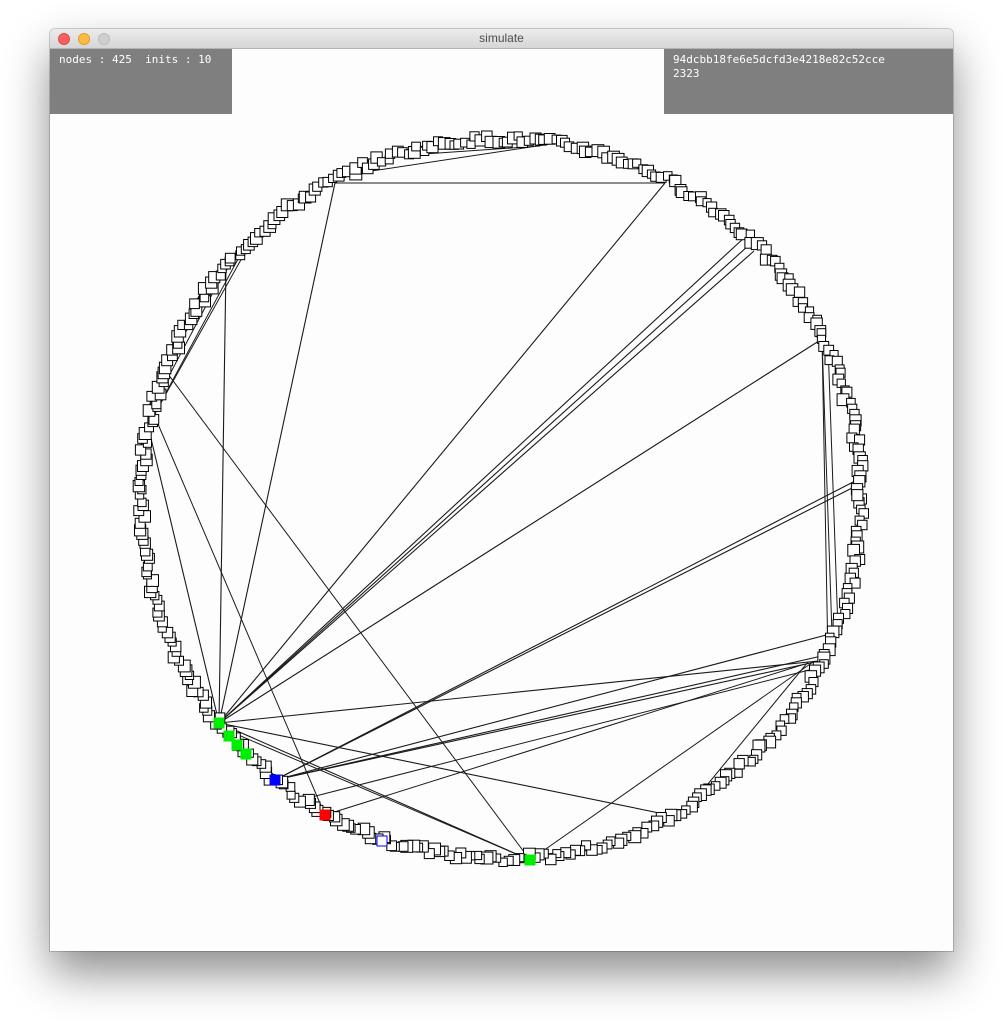 The height and width of the screenshot is (1024, 1004). I want to click on window-title: simulate, so click(501, 38).